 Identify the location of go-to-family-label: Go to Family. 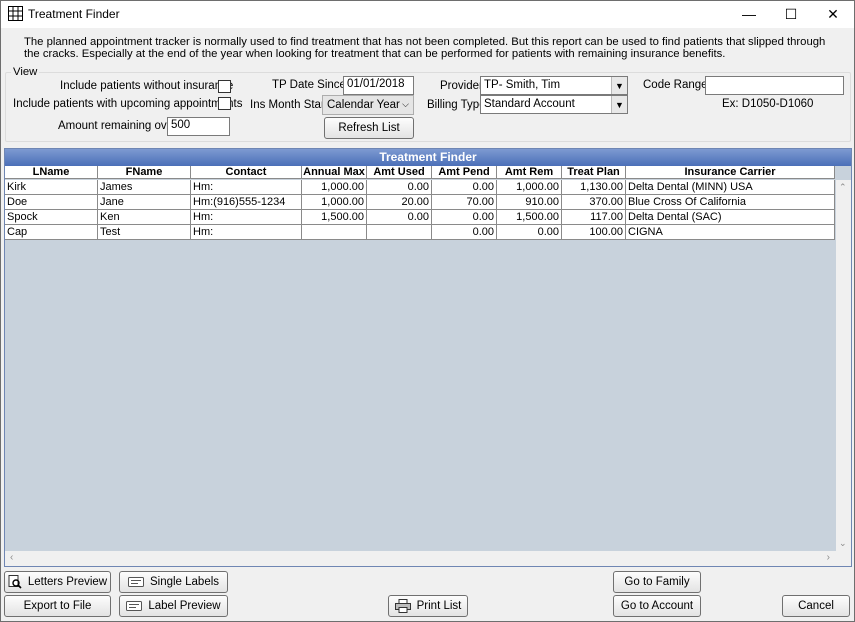
(657, 582).